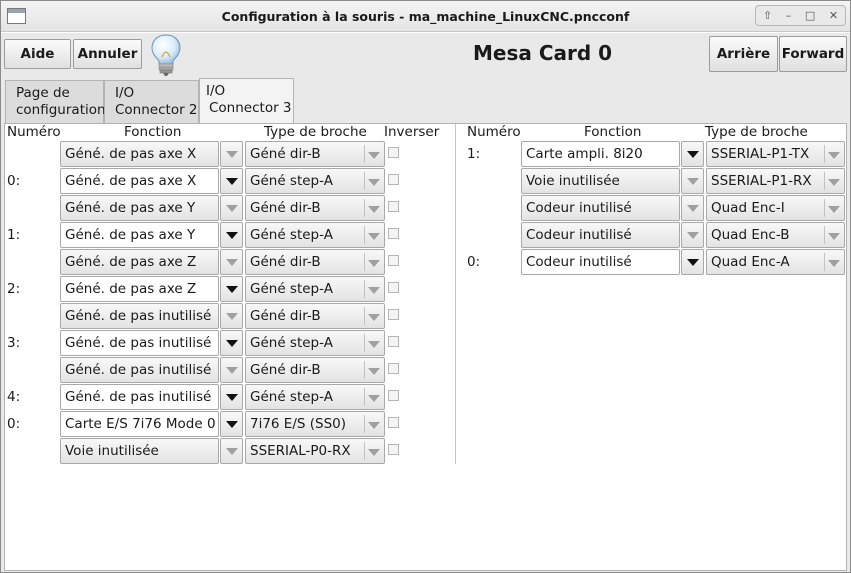 The height and width of the screenshot is (573, 851). I want to click on forward-button: Forward, so click(813, 54).